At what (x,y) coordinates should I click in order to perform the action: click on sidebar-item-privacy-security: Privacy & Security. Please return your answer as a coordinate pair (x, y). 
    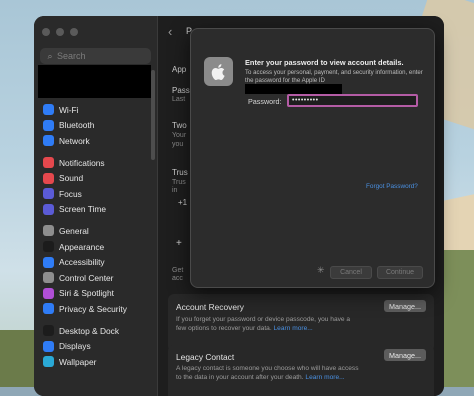
    Looking at the image, I should click on (97, 309).